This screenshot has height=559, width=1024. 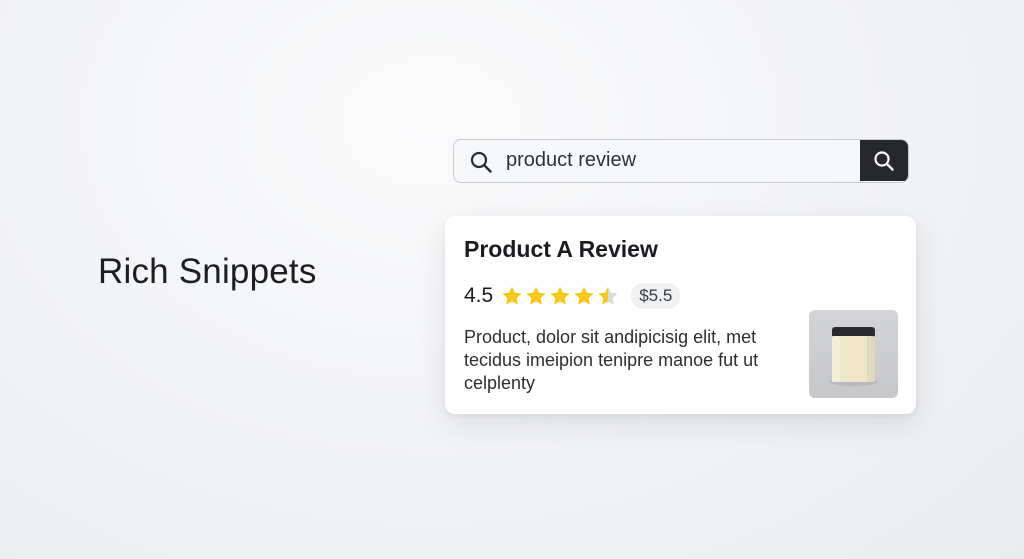 I want to click on product-thumbnail, so click(x=853, y=354).